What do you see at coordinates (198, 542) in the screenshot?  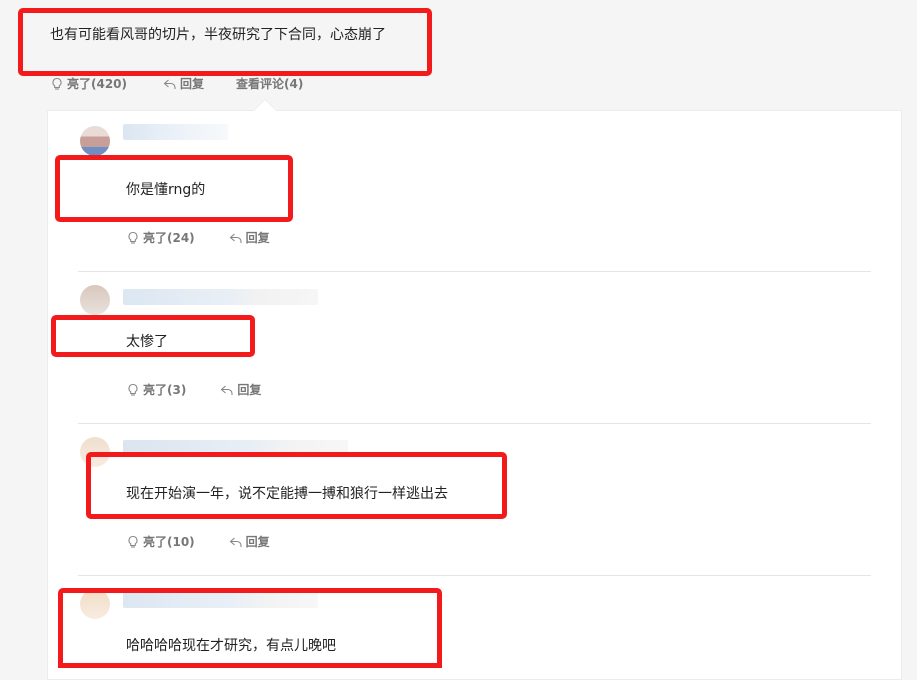 I see `reply-actions: 亮了(10) 回复` at bounding box center [198, 542].